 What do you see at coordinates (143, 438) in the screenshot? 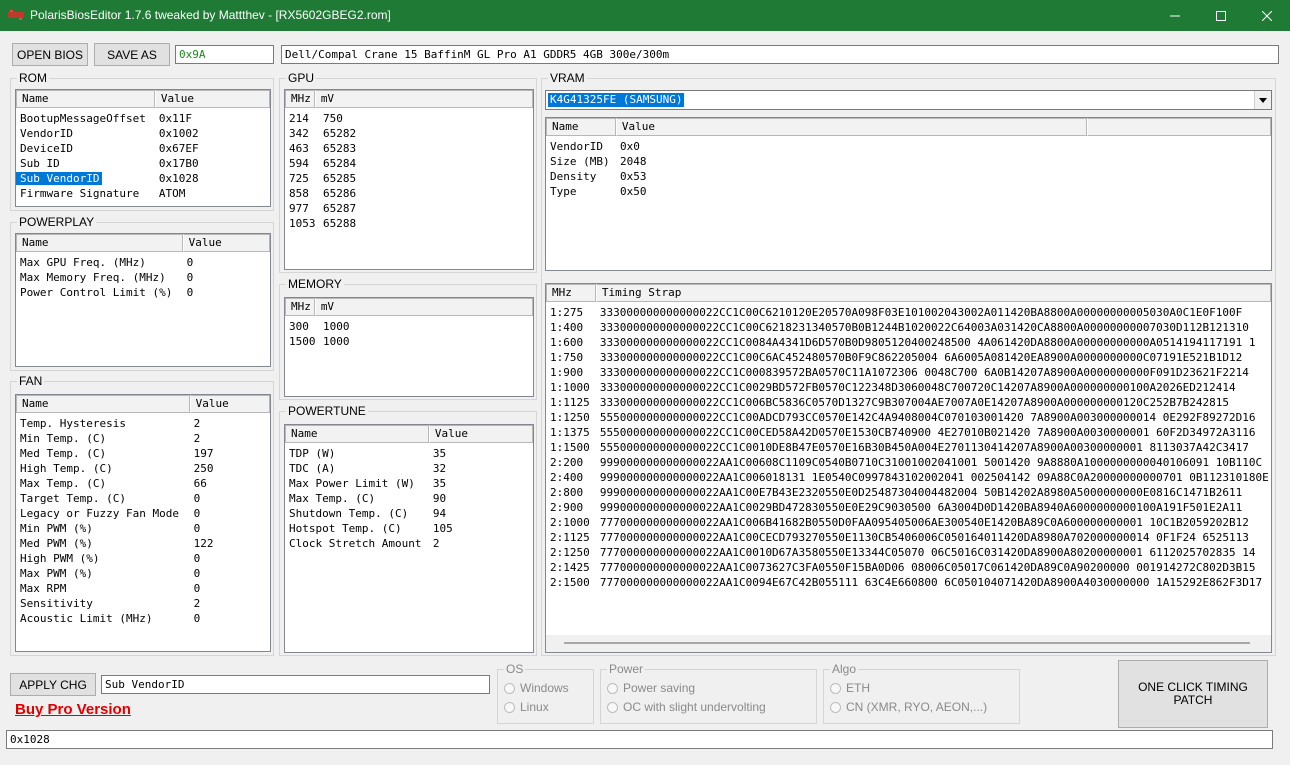
I see `fan-row: Min Temp. (C) 2` at bounding box center [143, 438].